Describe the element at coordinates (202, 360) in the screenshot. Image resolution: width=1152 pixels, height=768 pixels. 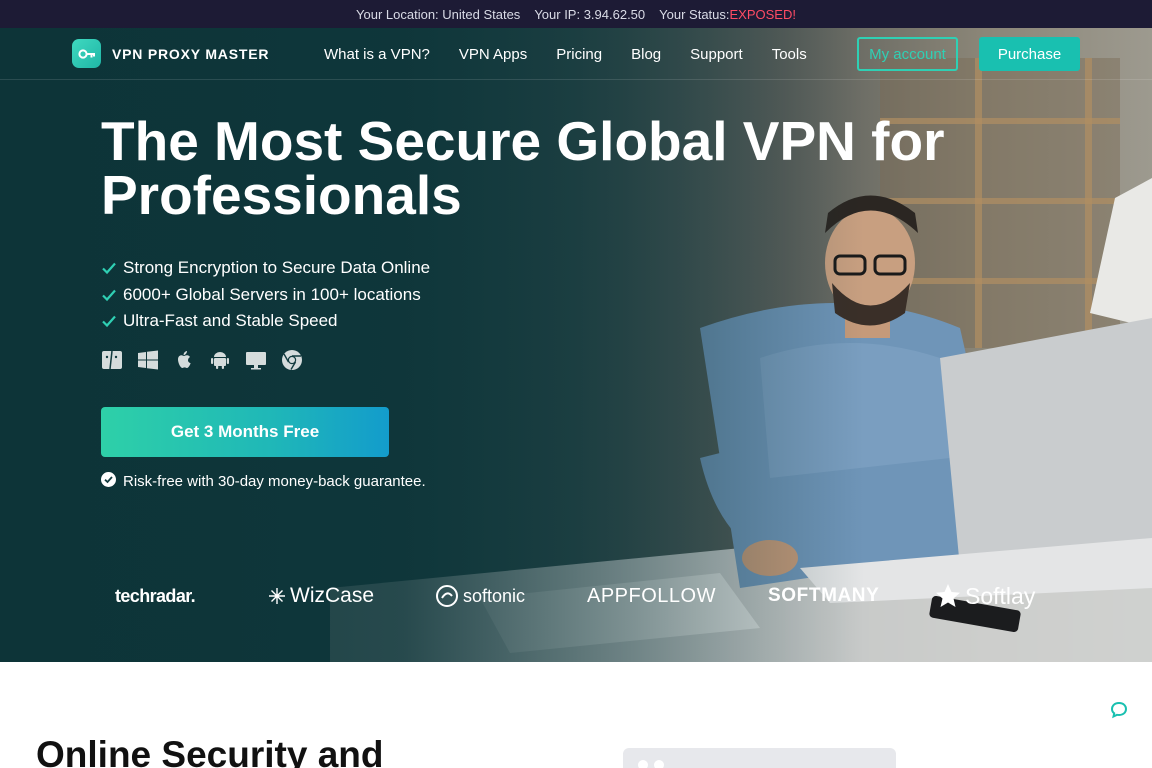
I see `platform-icons` at that location.